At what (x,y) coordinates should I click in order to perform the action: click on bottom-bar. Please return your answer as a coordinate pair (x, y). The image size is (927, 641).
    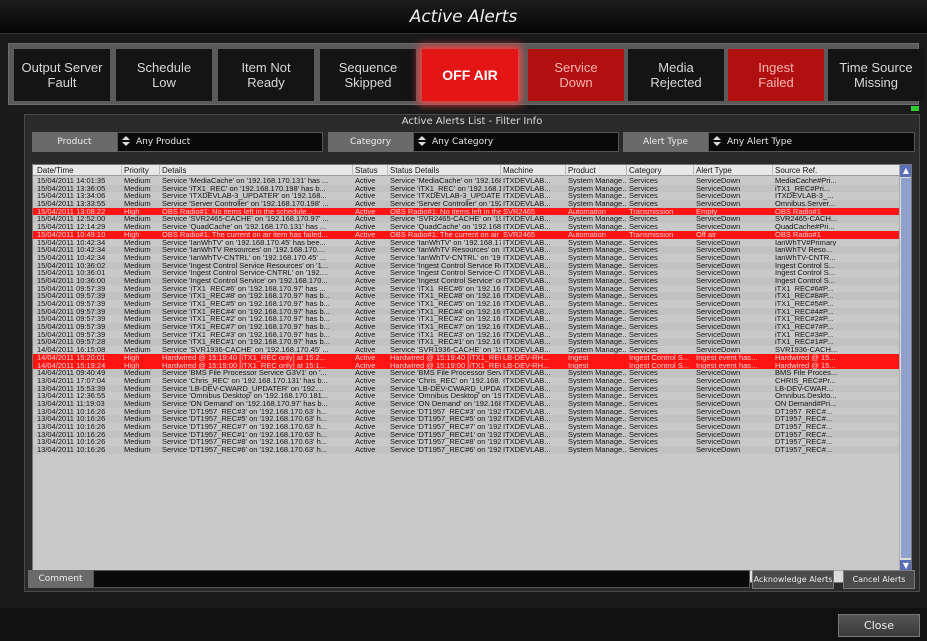
    Looking at the image, I should click on (463, 624).